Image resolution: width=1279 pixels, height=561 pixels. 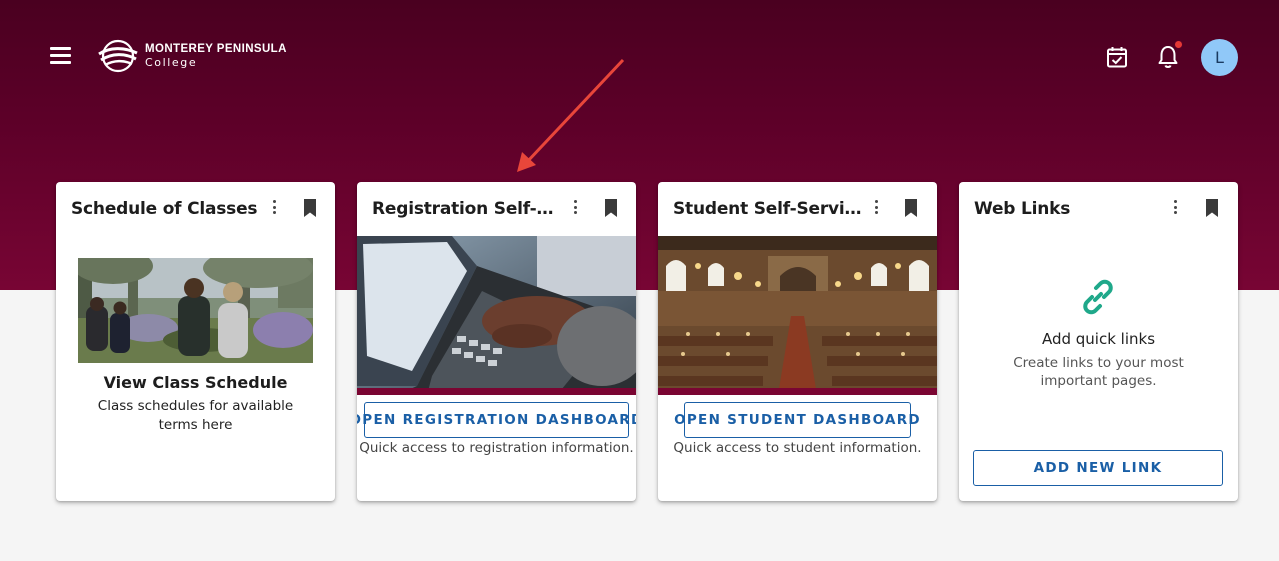 What do you see at coordinates (496, 315) in the screenshot?
I see `laptop-typing-photo` at bounding box center [496, 315].